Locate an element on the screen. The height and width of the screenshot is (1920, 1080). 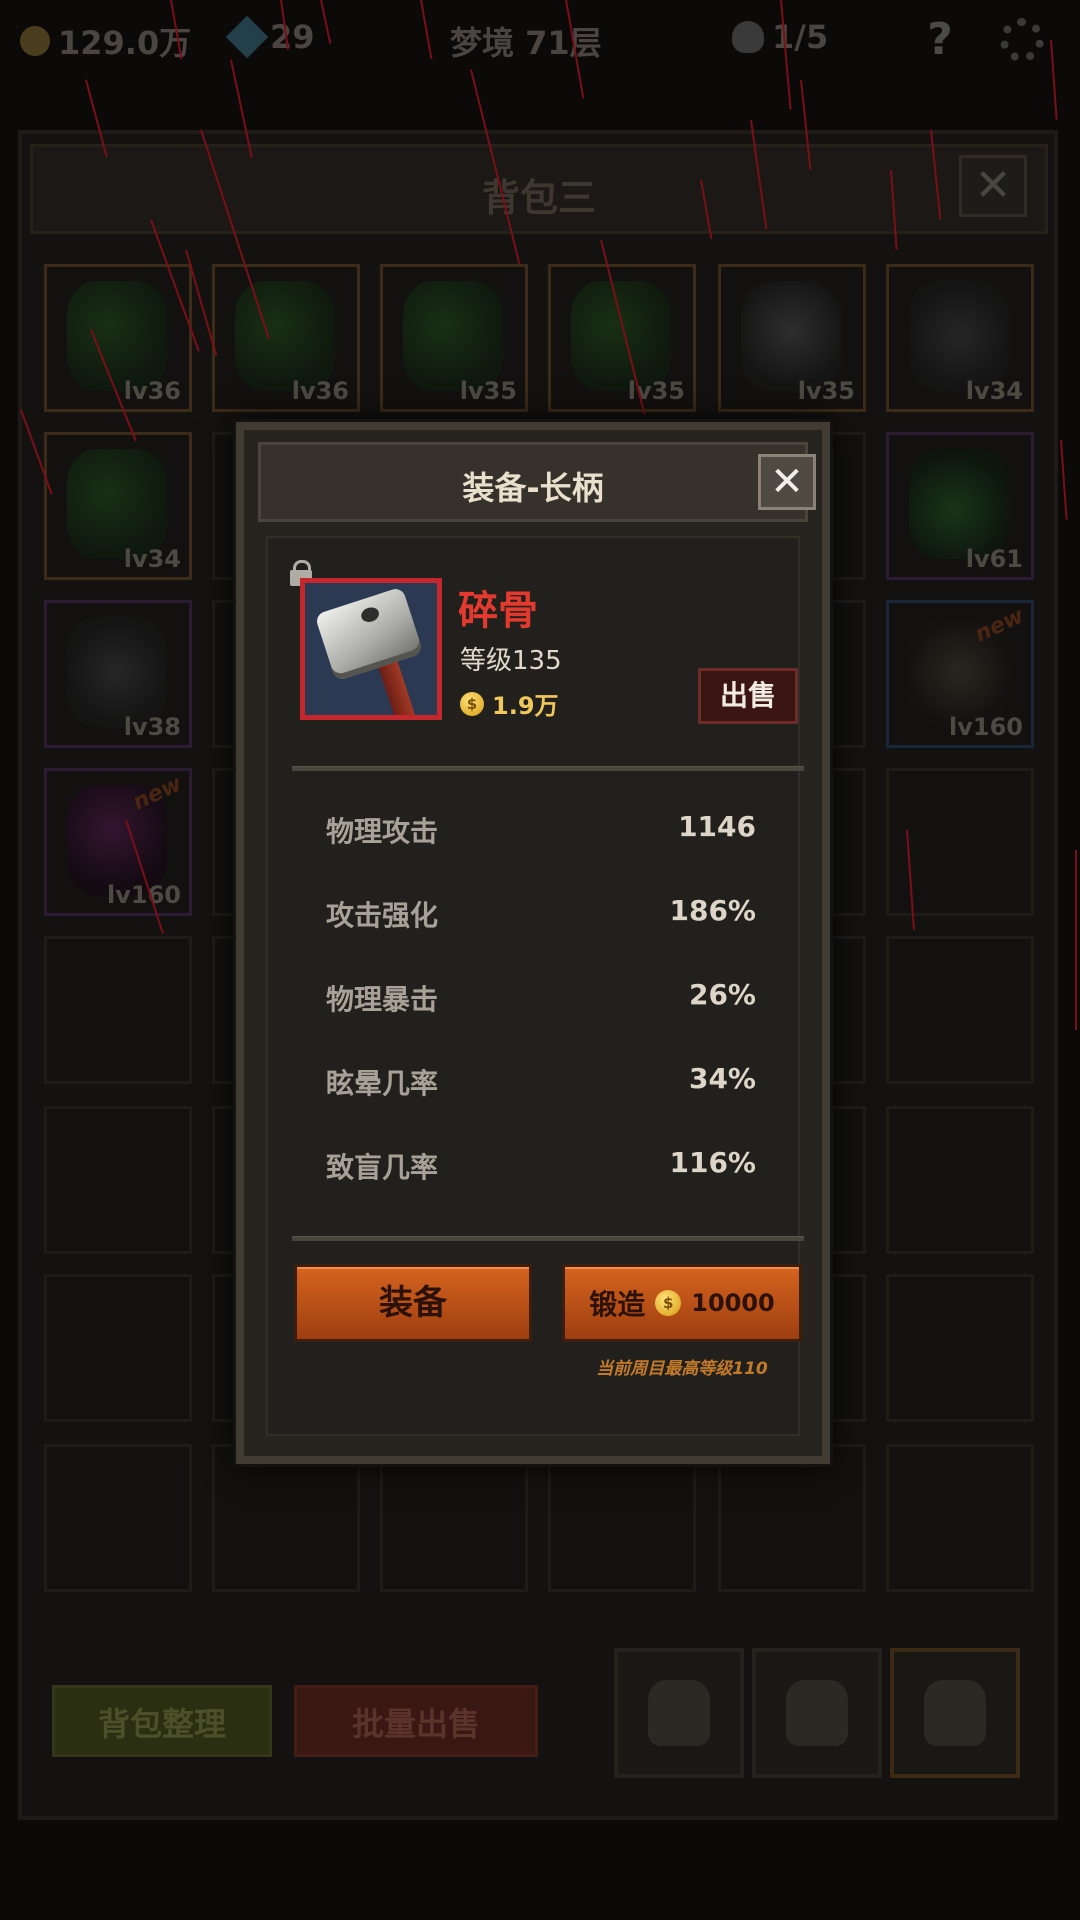
stat-name: 物理攻击 is located at coordinates (382, 831).